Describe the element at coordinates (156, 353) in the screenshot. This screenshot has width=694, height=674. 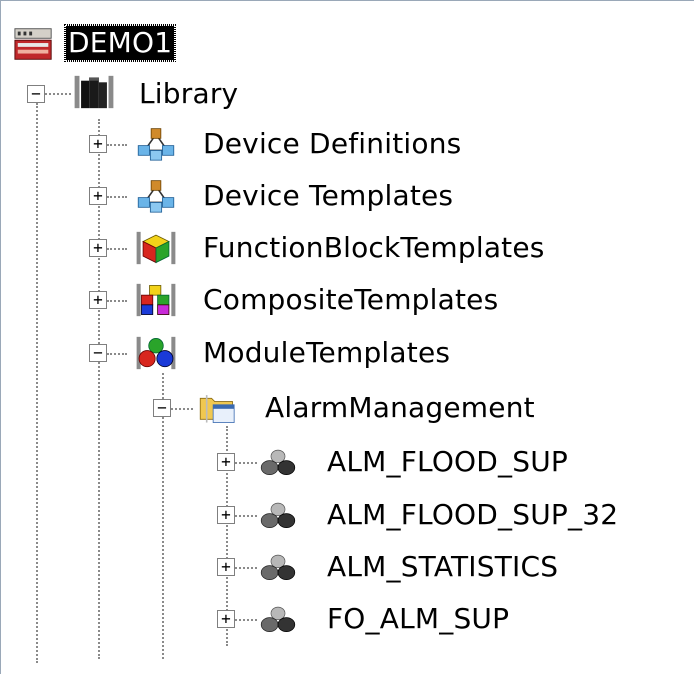
I see `module-cubes-icon` at that location.